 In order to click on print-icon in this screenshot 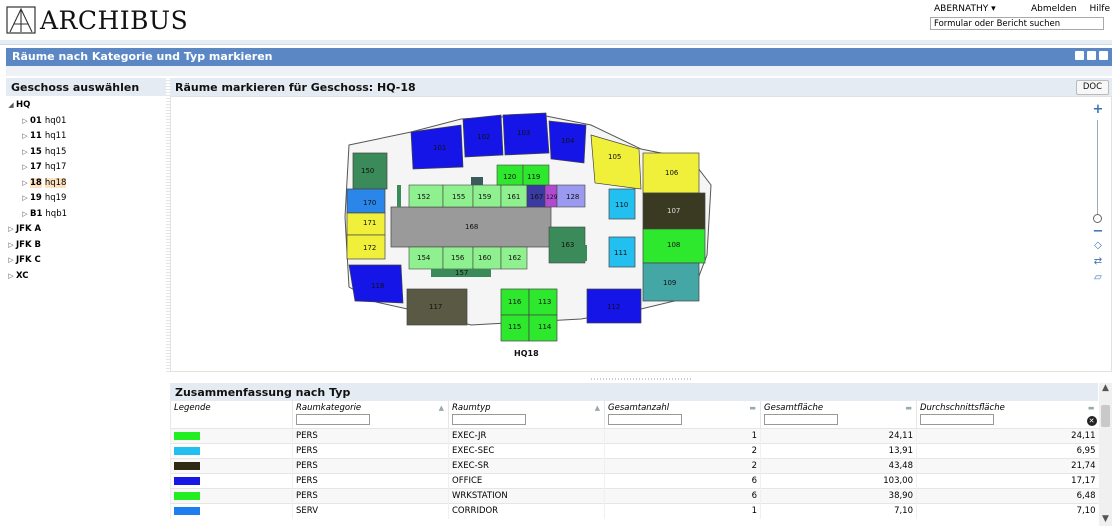, I will do `click(1091, 55)`.